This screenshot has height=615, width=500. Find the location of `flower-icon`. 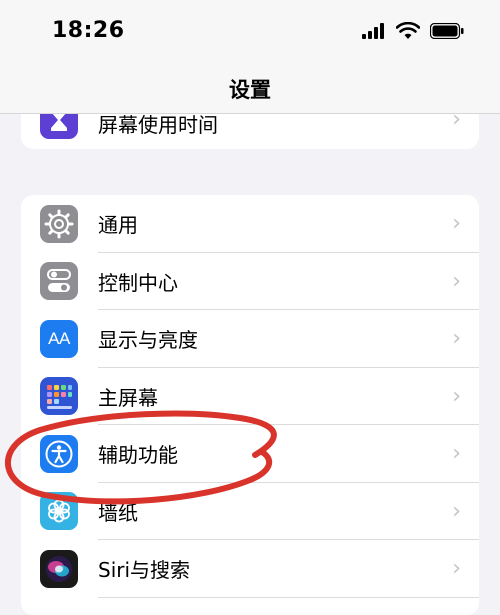

flower-icon is located at coordinates (59, 511).